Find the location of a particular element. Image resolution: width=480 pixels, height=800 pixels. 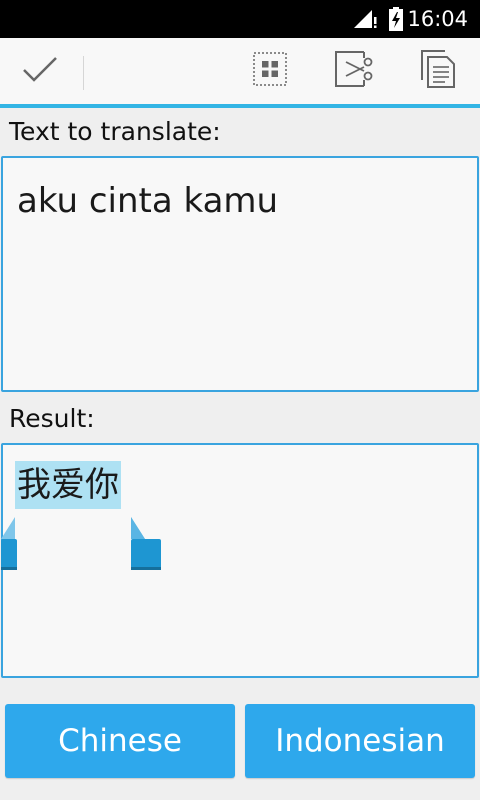

copy-icon is located at coordinates (438, 71).